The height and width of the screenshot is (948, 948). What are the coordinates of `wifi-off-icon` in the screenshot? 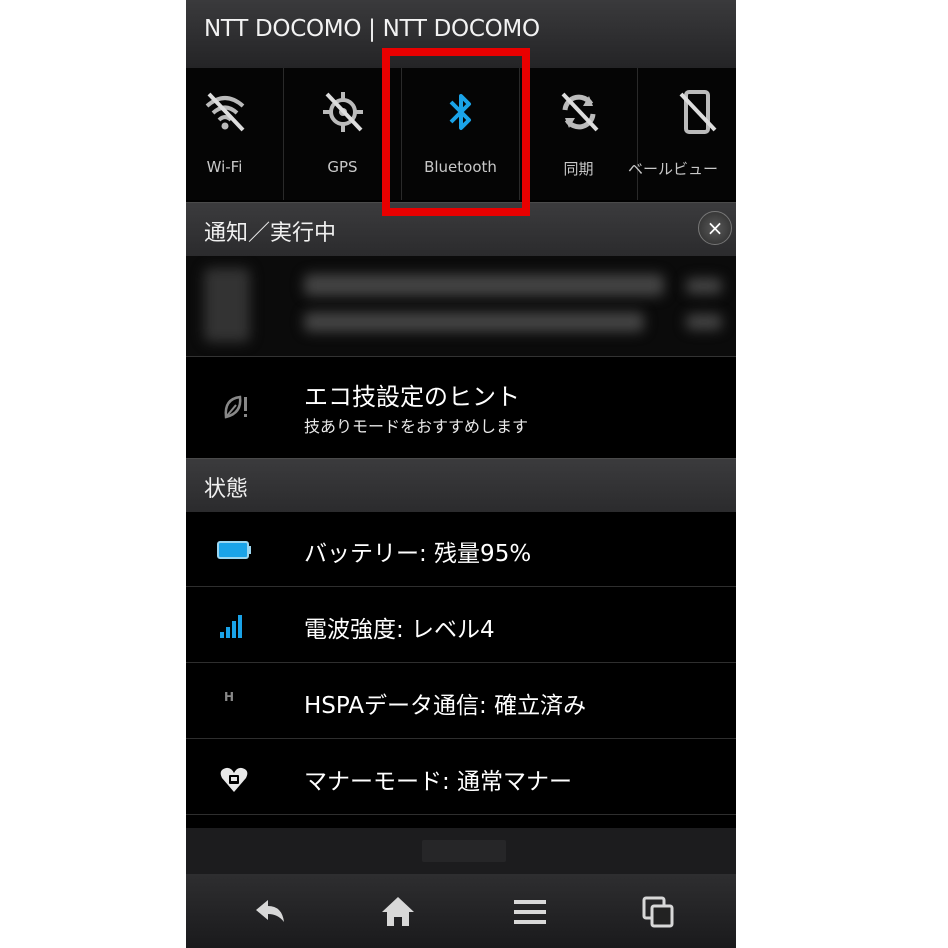 It's located at (225, 114).